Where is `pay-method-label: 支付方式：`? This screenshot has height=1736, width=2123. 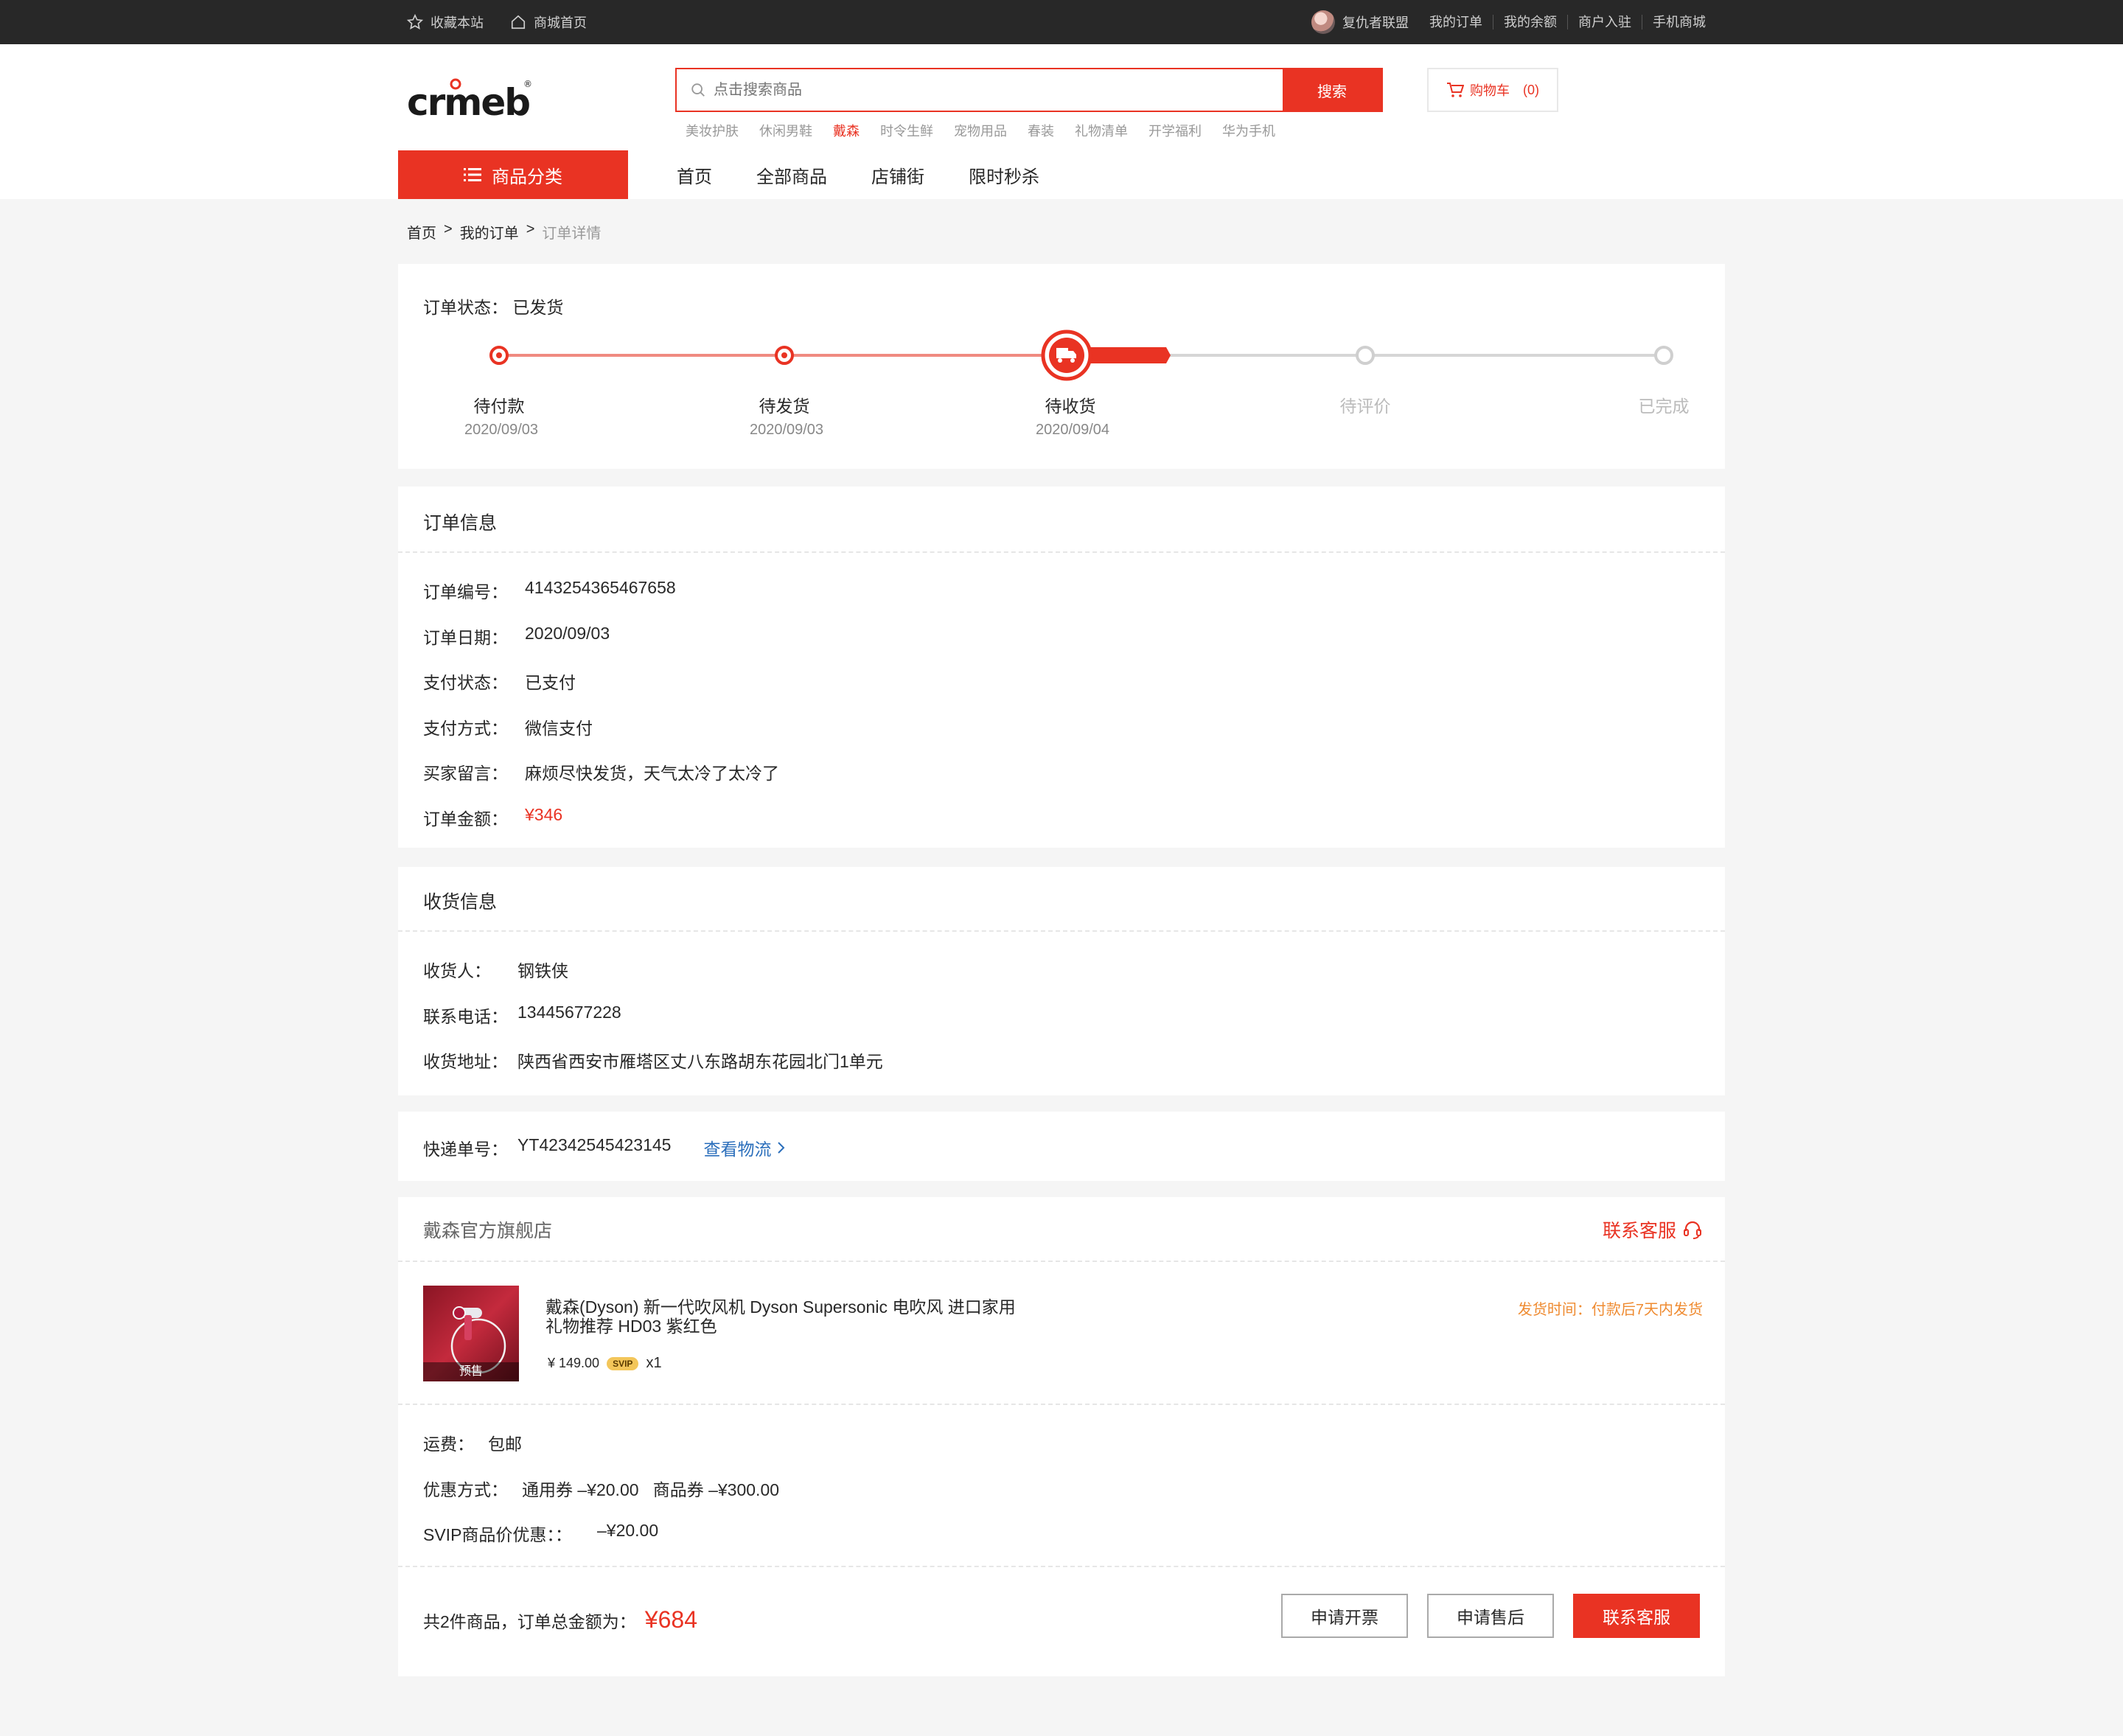 pay-method-label: 支付方式： is located at coordinates (465, 728).